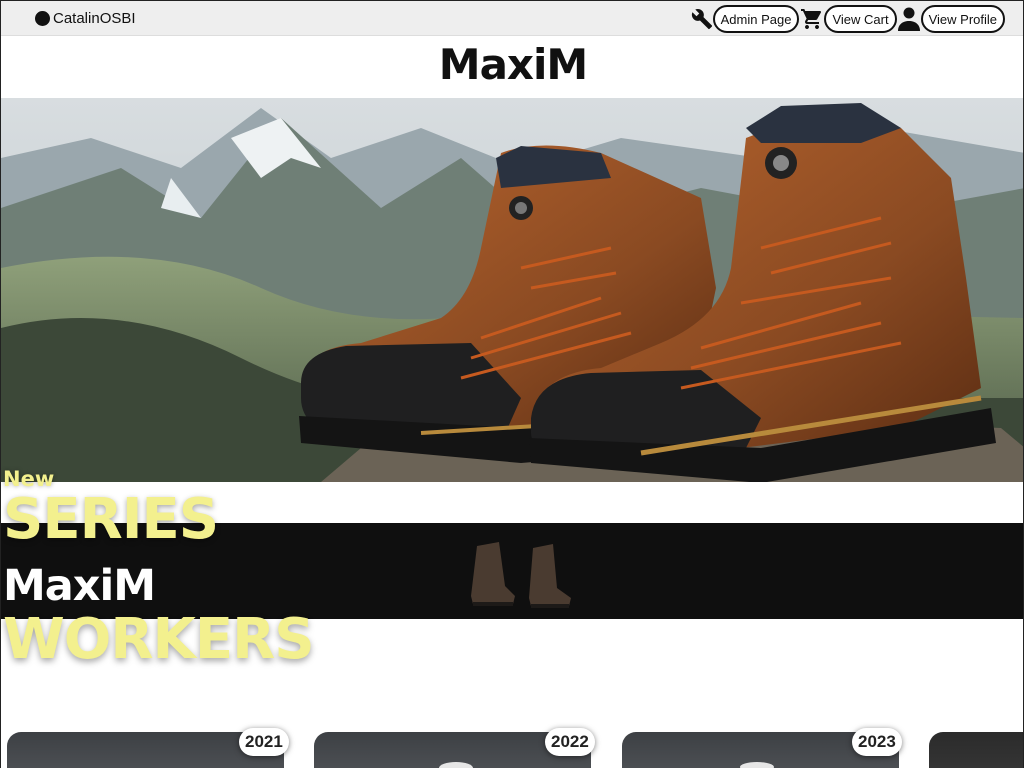  I want to click on user-icon, so click(908, 19).